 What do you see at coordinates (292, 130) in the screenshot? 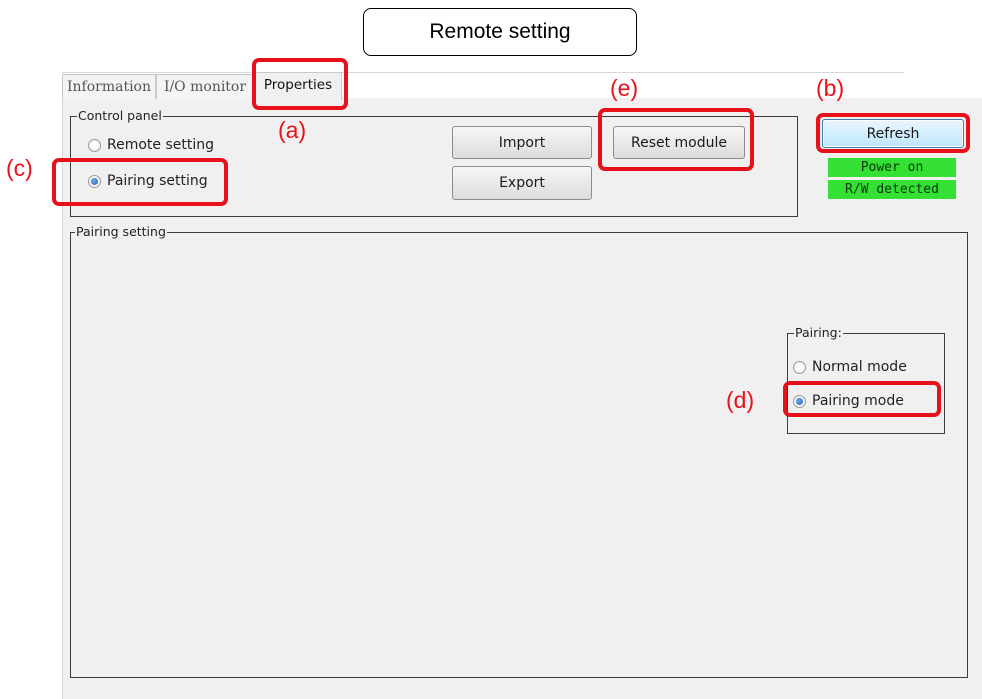
I see `annotation-a: (a)` at bounding box center [292, 130].